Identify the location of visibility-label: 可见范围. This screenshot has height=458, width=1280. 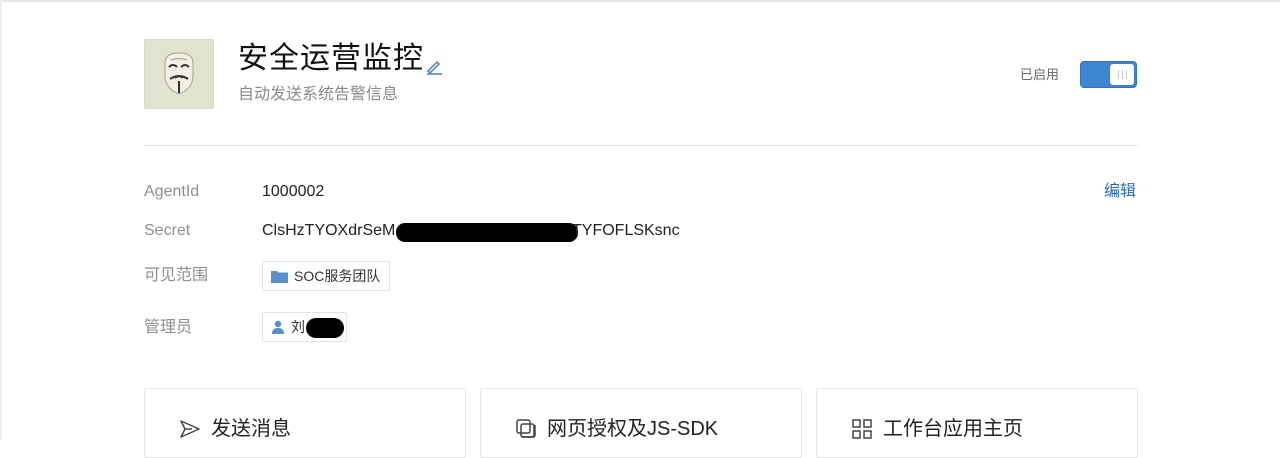
(176, 275).